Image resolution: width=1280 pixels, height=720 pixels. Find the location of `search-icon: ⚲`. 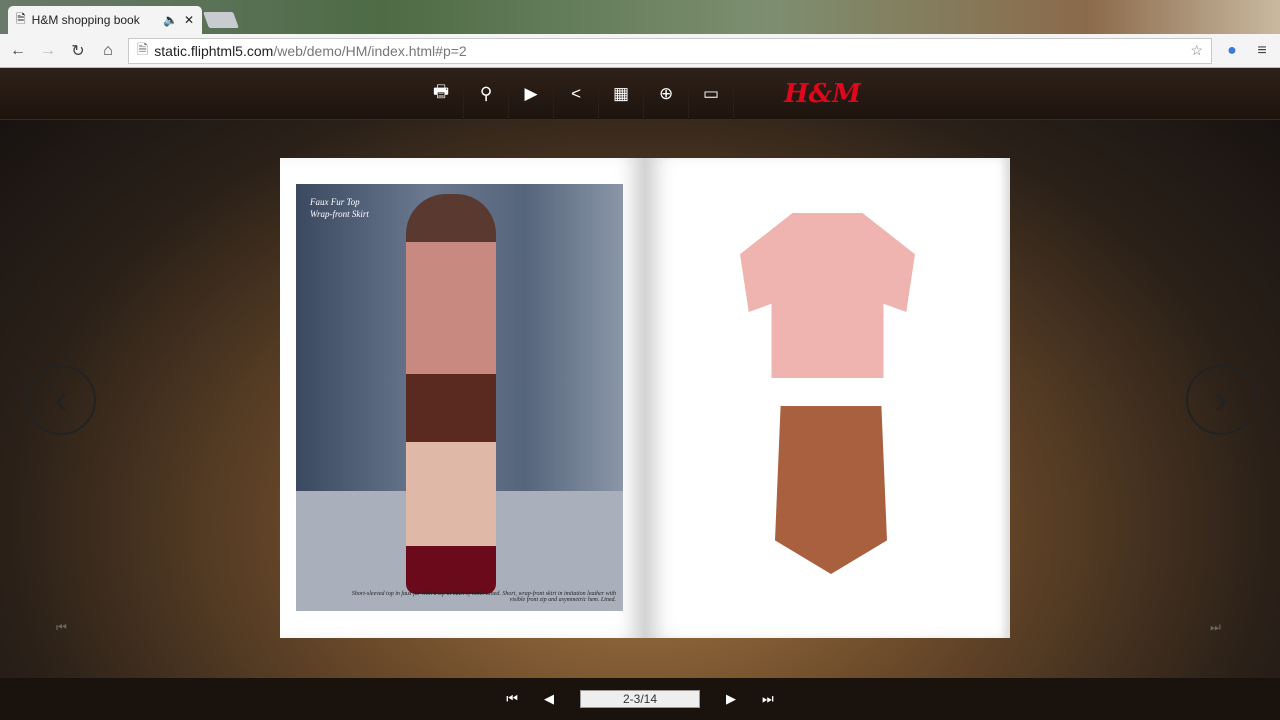

search-icon: ⚲ is located at coordinates (487, 93).